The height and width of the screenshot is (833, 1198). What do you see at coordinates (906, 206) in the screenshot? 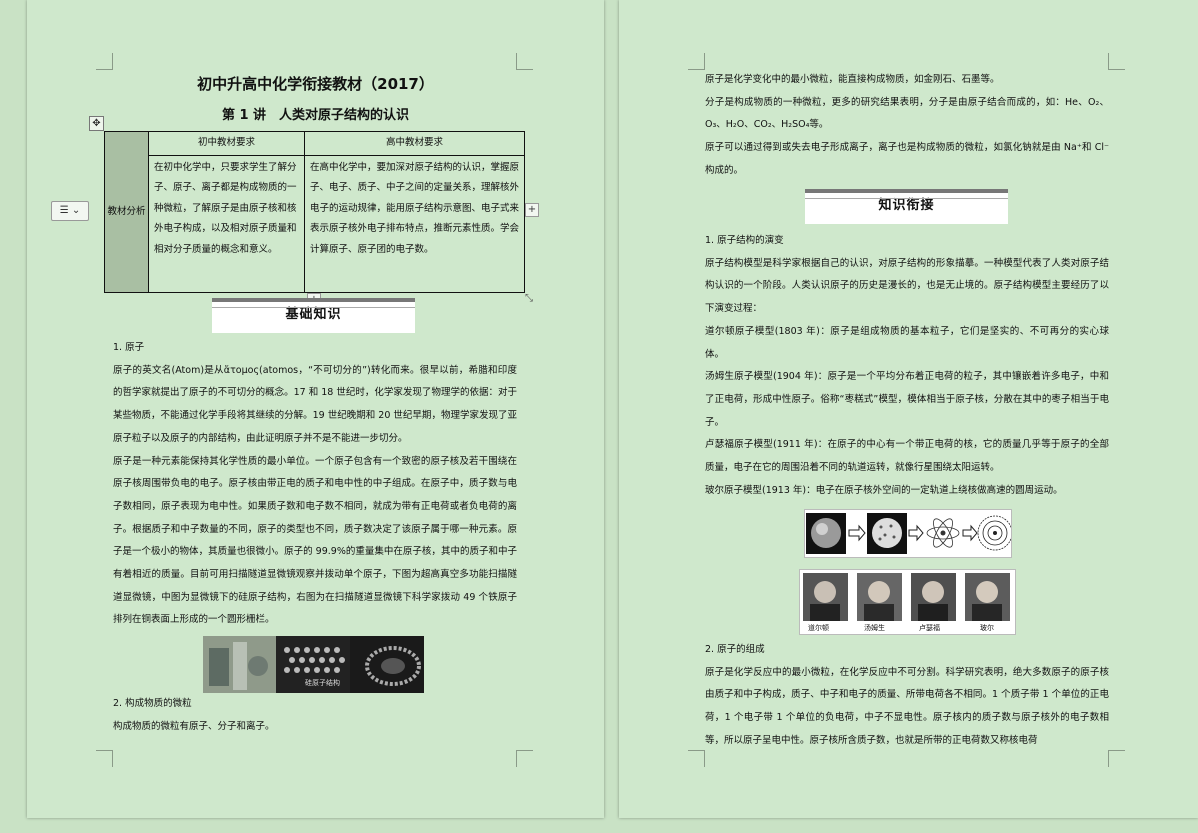
I see `section-header-knowledge-bridge: 知识衔接` at bounding box center [906, 206].